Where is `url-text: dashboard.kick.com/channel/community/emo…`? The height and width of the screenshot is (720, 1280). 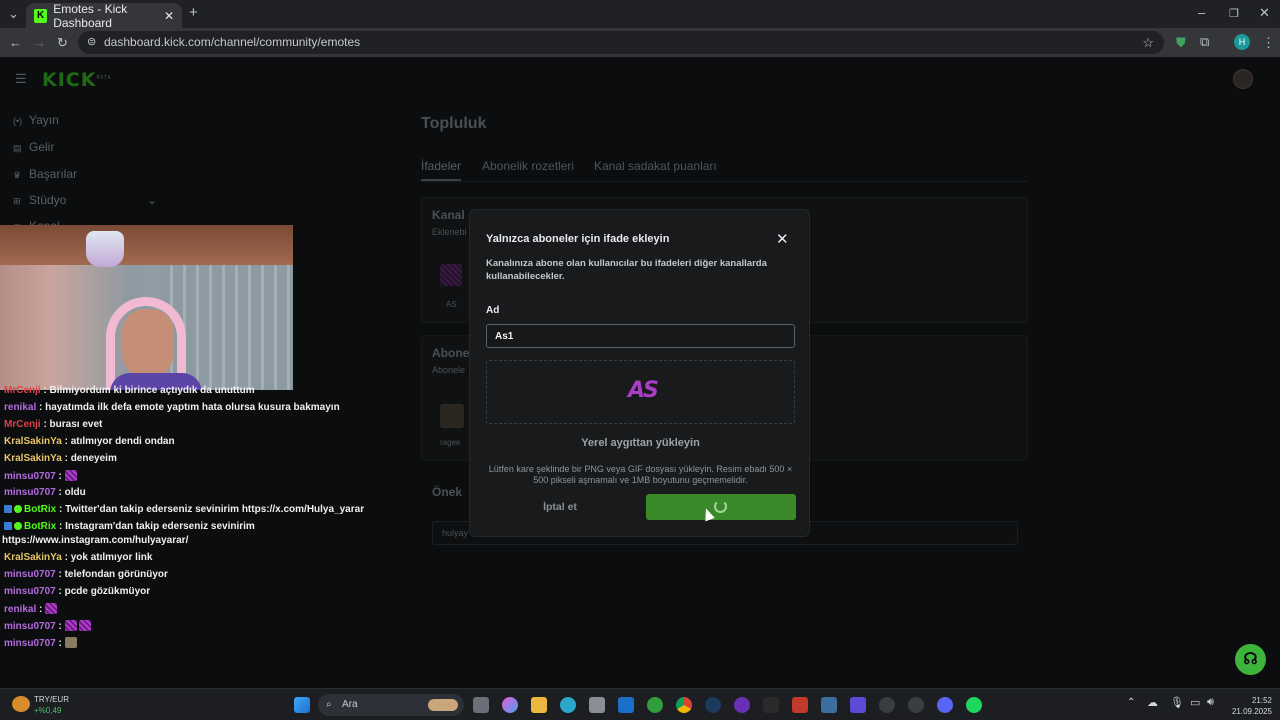
url-text: dashboard.kick.com/channel/community/emo… is located at coordinates (232, 42).